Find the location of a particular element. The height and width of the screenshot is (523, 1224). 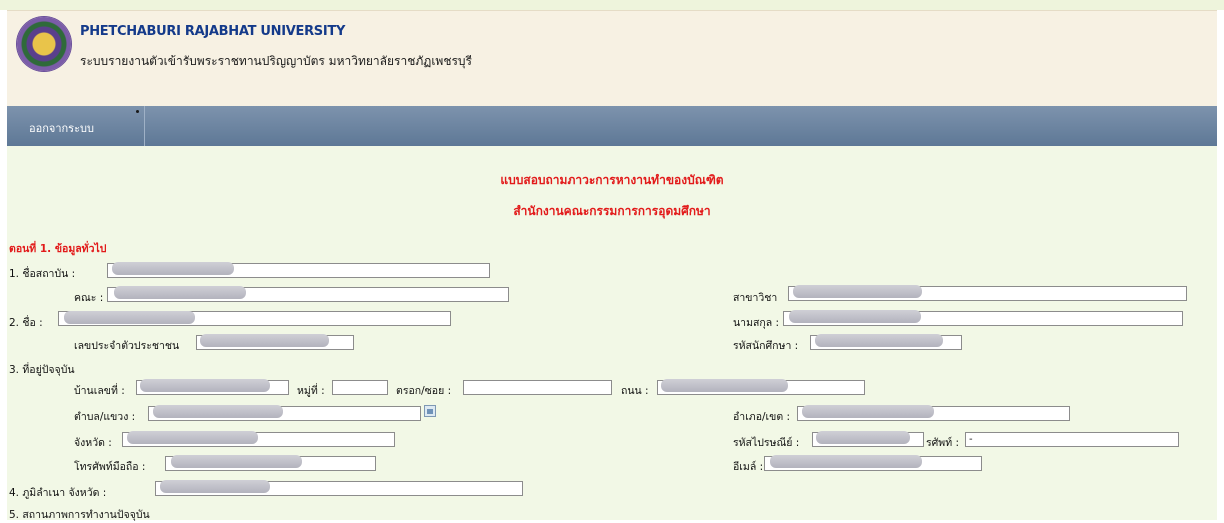

postcode-label: รหัสไปรษณีย์ : is located at coordinates (766, 443).